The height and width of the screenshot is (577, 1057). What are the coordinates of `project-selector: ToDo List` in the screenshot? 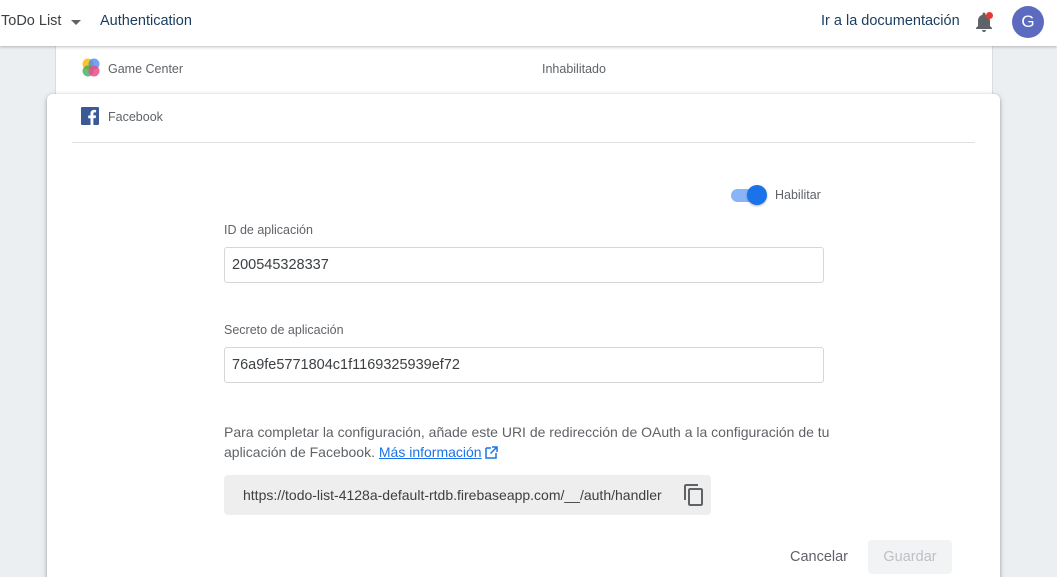 It's located at (41, 21).